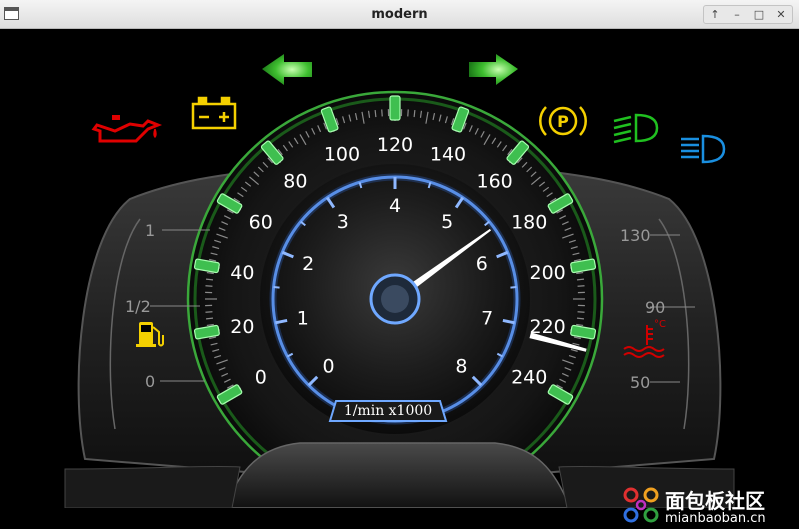 The width and height of the screenshot is (799, 529). Describe the element at coordinates (388, 411) in the screenshot. I see `tach-unit-label: 1/min x1000` at that location.